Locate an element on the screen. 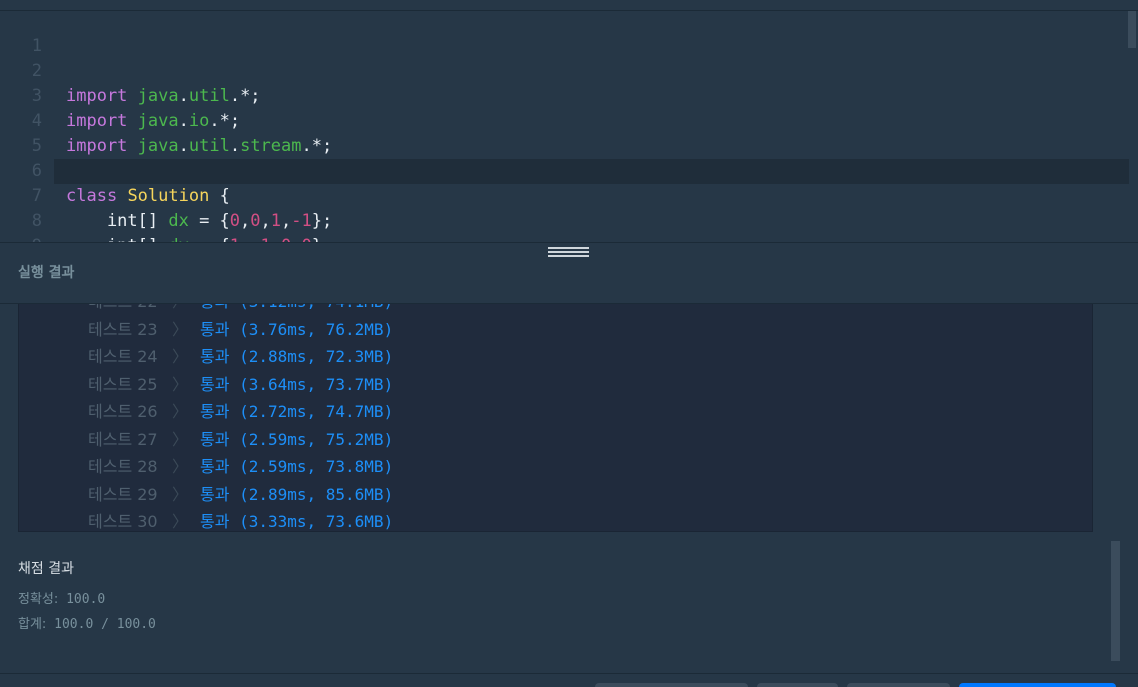 This screenshot has height=687, width=1138. line-number: 5 is located at coordinates (36, 146).